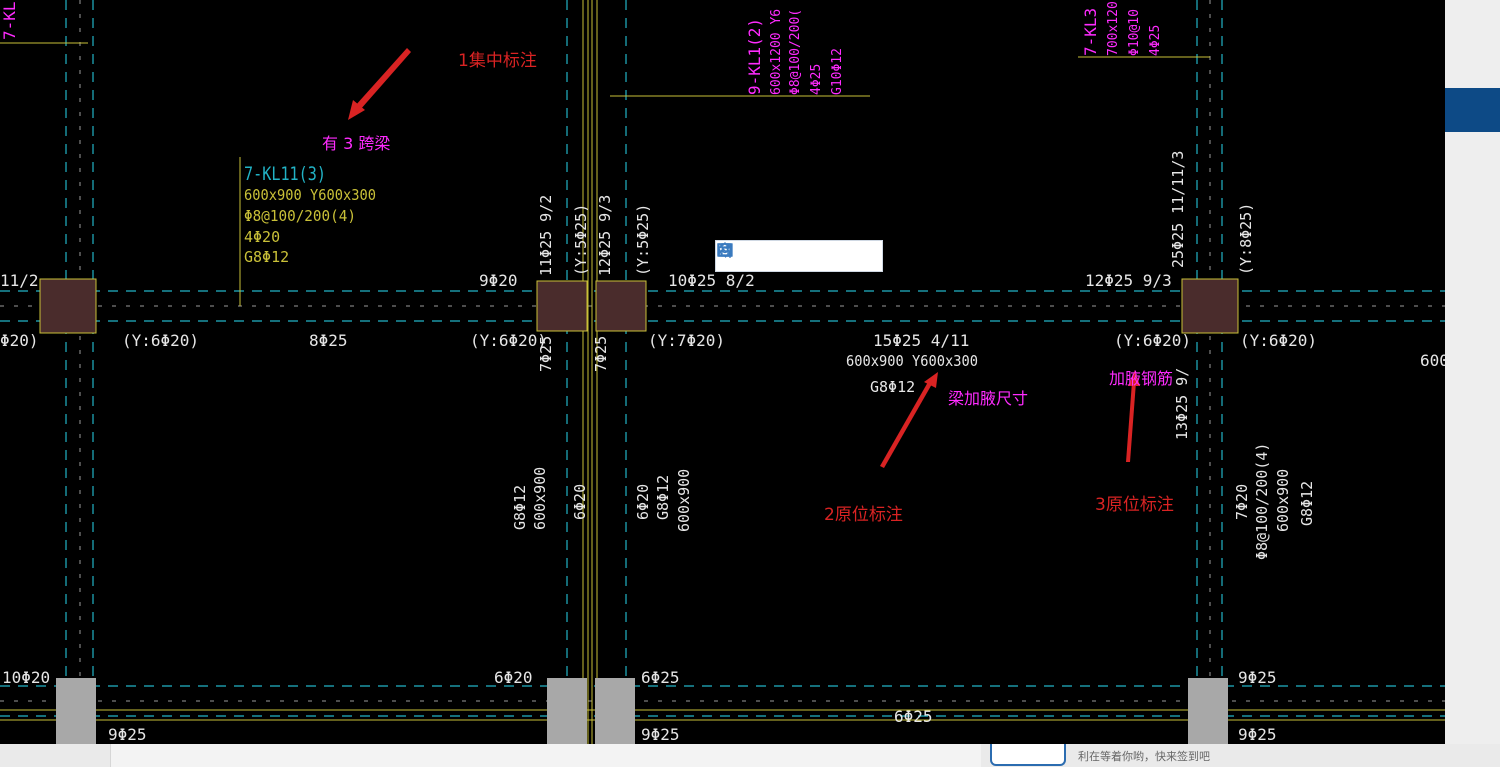 This screenshot has width=1500, height=767. Describe the element at coordinates (795, 52) in the screenshot. I see `top-mid-line: Φ8@100/200(` at that location.